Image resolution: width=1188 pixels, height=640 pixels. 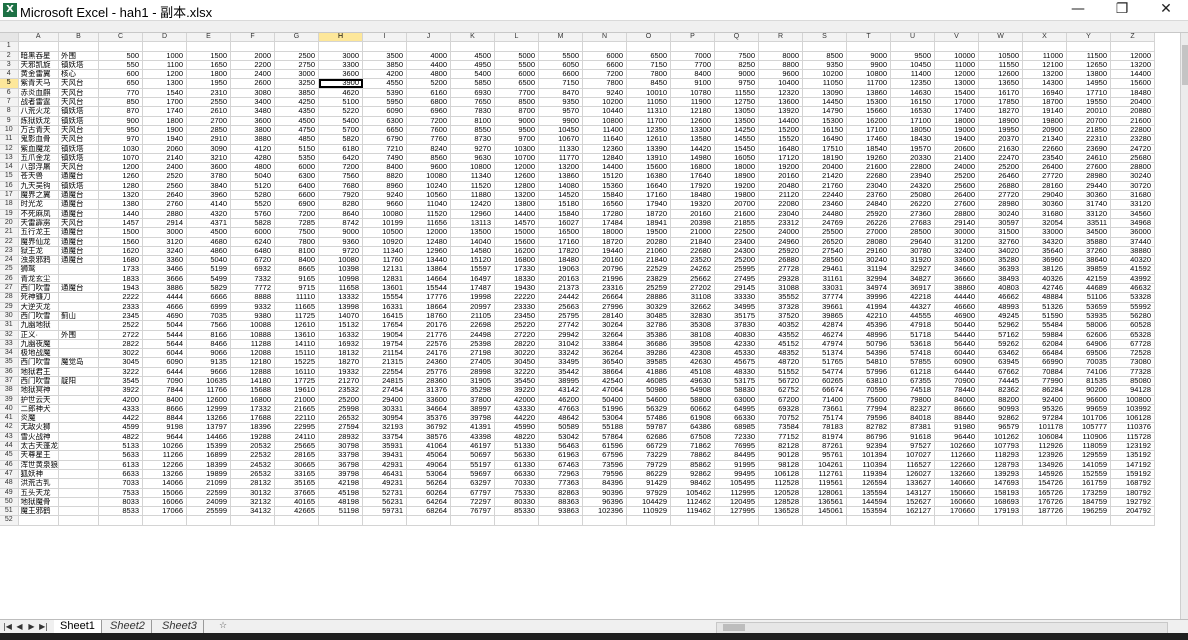 I want to click on cell: 7830, so click(x=472, y=111).